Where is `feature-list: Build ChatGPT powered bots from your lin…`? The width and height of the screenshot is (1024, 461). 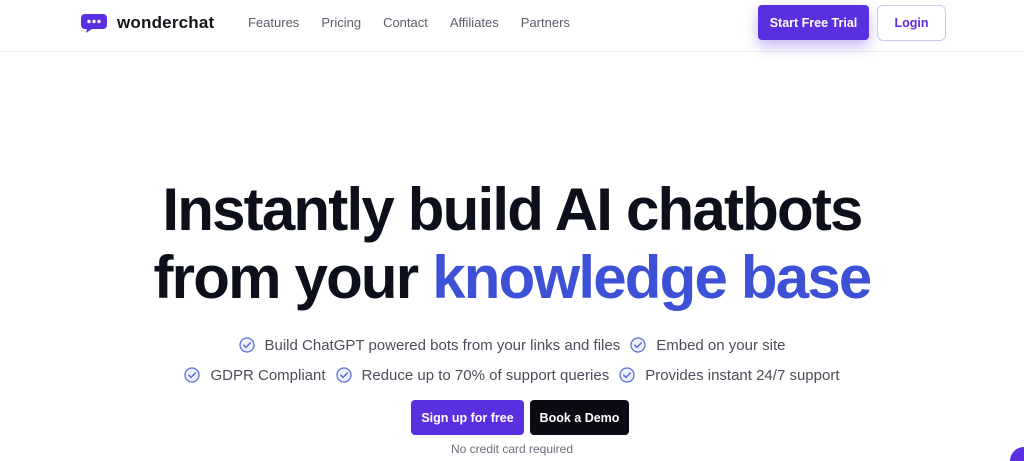 feature-list: Build ChatGPT powered bots from your lin… is located at coordinates (512, 360).